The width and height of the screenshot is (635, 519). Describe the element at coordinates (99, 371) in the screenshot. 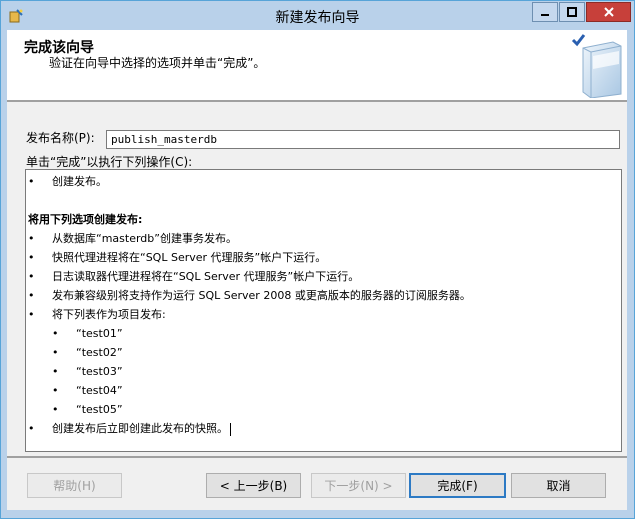

I see `article-name: “test03”` at that location.